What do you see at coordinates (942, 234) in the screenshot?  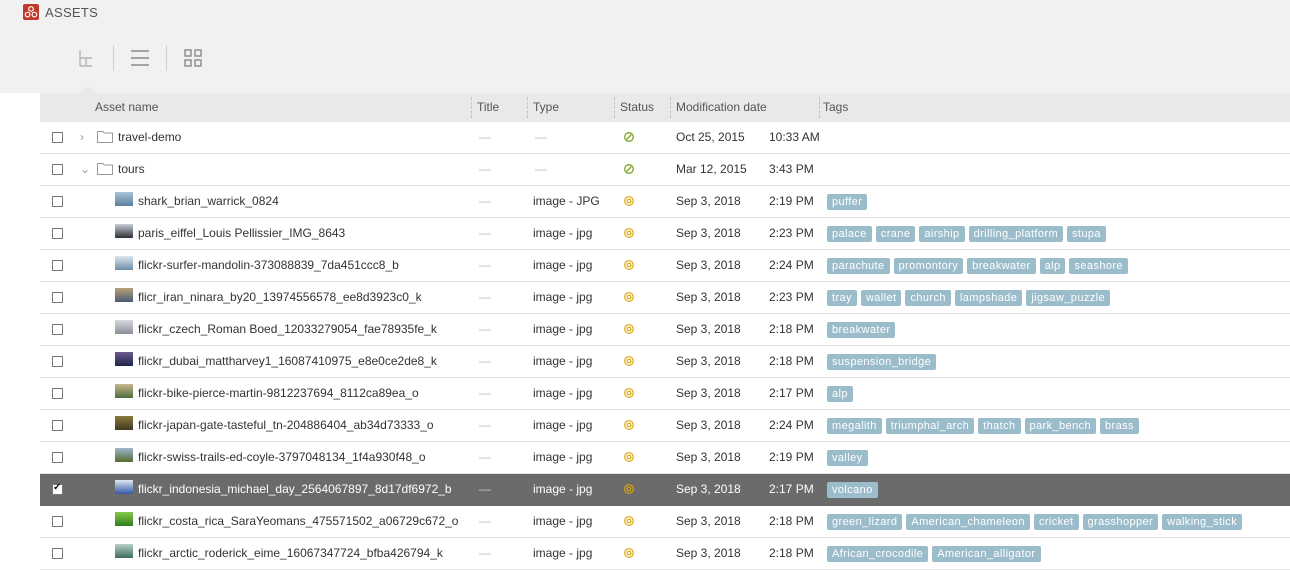 I see `tag-chip: airship` at bounding box center [942, 234].